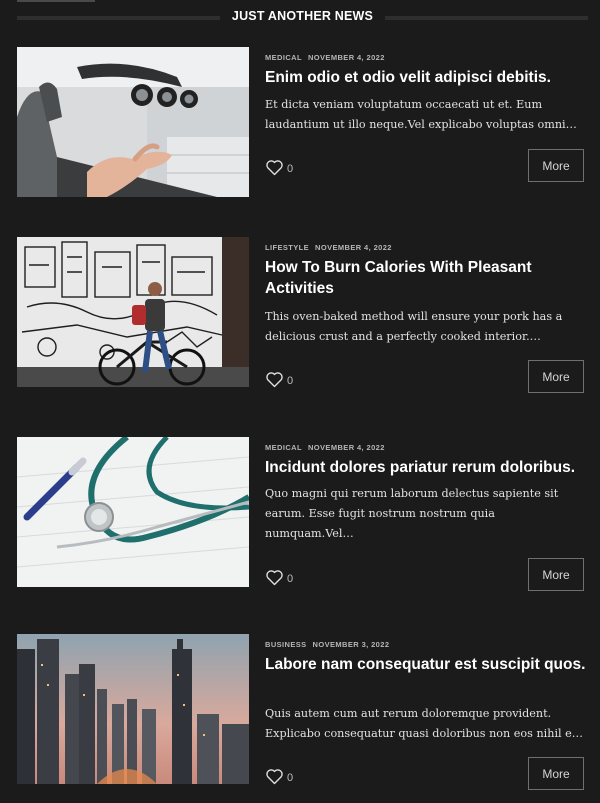 The height and width of the screenshot is (803, 600). I want to click on post-meta: LIFESTYLE NOVEMBER 4, 2022, so click(328, 247).